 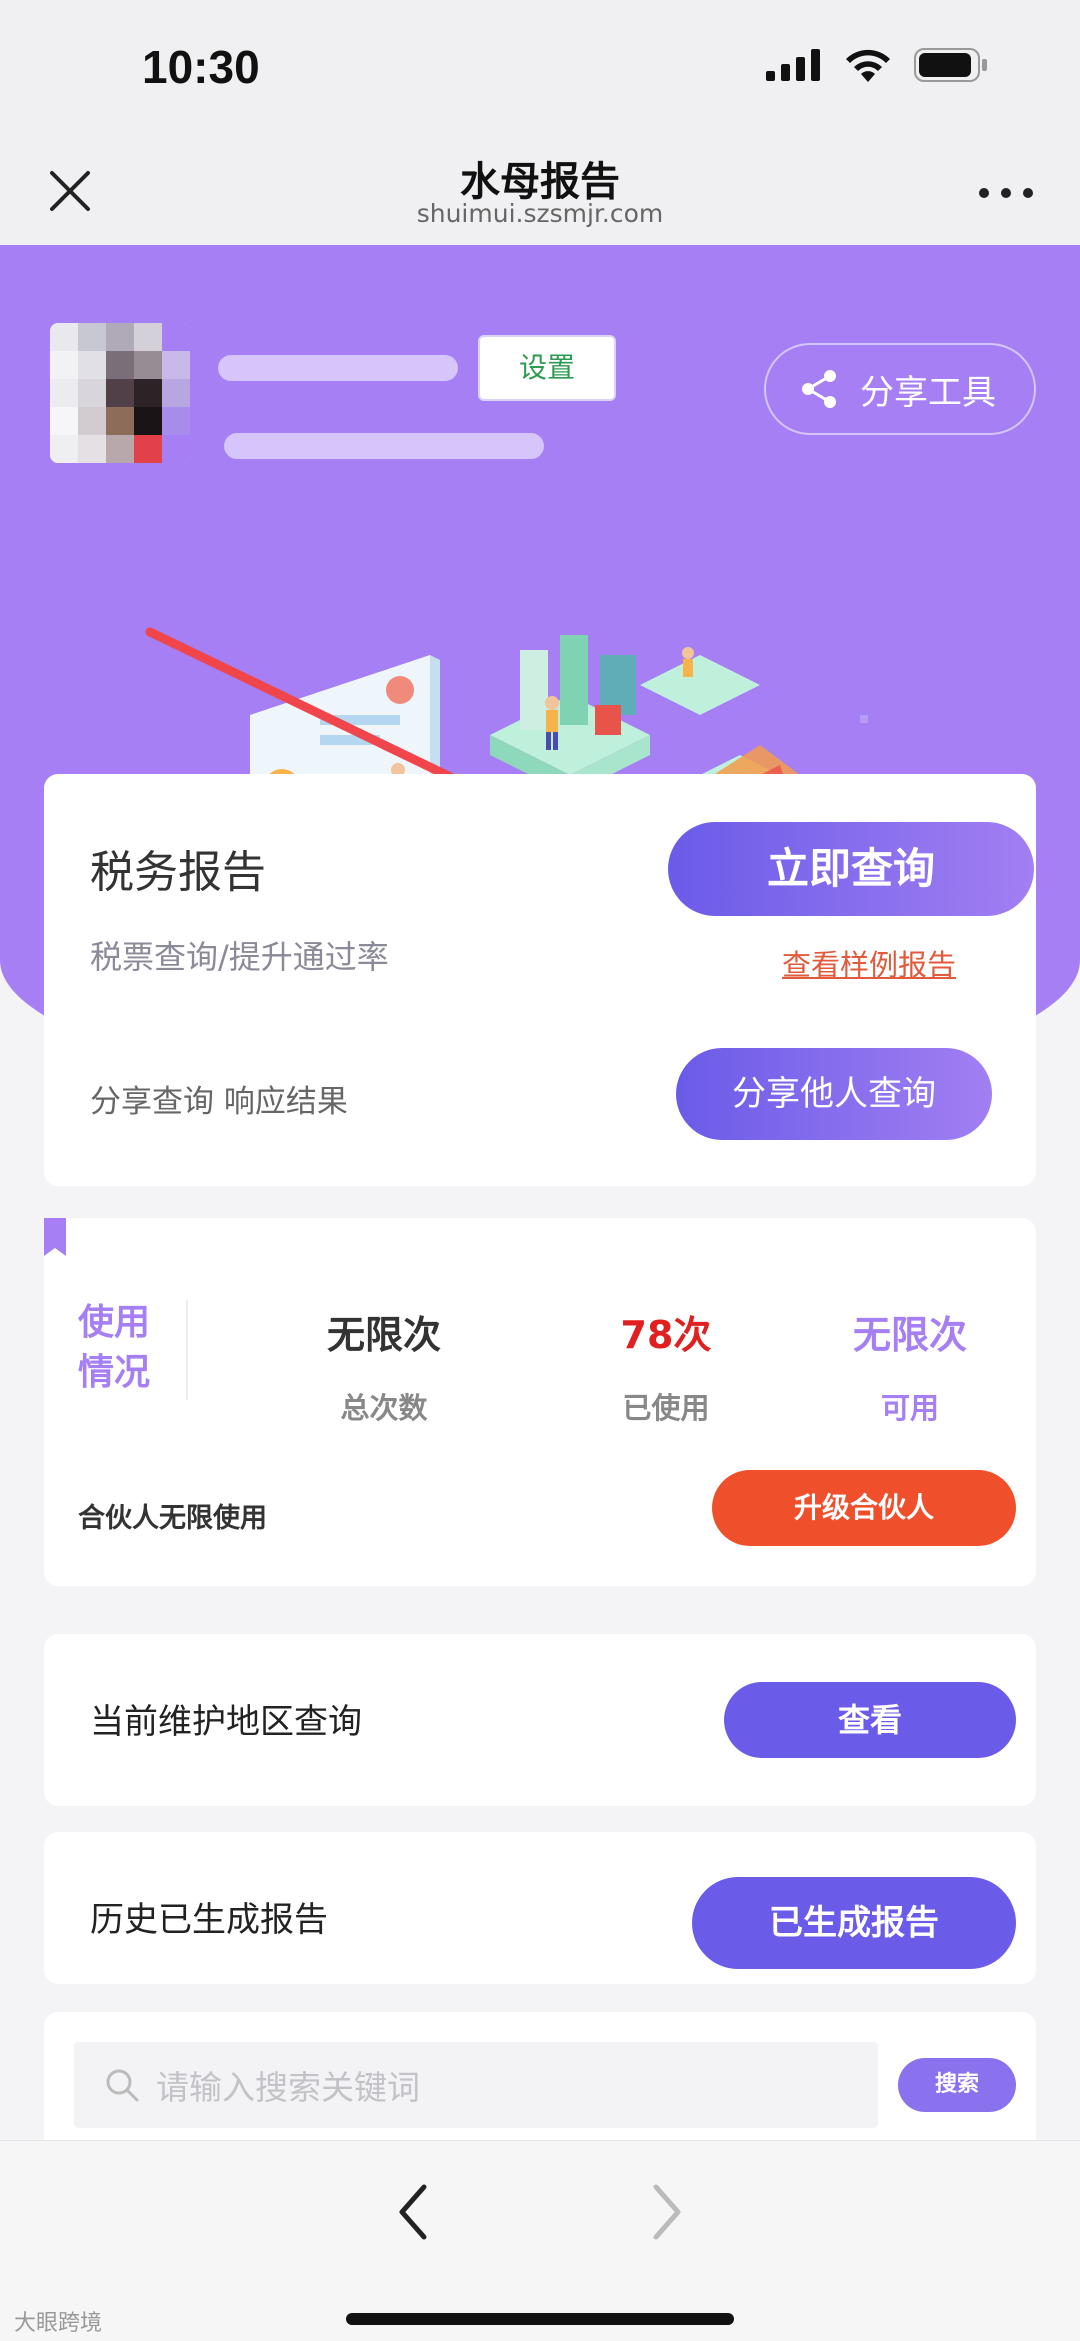 I want to click on phone-blurred, so click(x=384, y=446).